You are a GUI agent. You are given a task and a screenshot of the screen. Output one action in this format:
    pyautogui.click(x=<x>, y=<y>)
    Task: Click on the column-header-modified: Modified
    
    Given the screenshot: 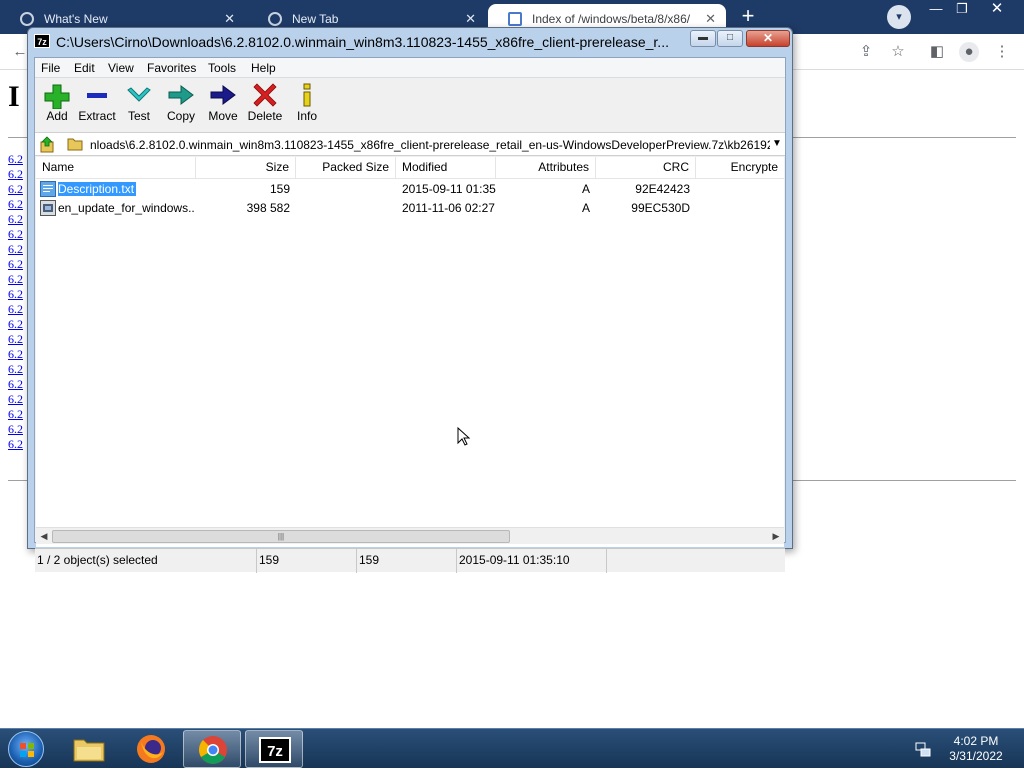 What is the action you would take?
    pyautogui.click(x=446, y=168)
    